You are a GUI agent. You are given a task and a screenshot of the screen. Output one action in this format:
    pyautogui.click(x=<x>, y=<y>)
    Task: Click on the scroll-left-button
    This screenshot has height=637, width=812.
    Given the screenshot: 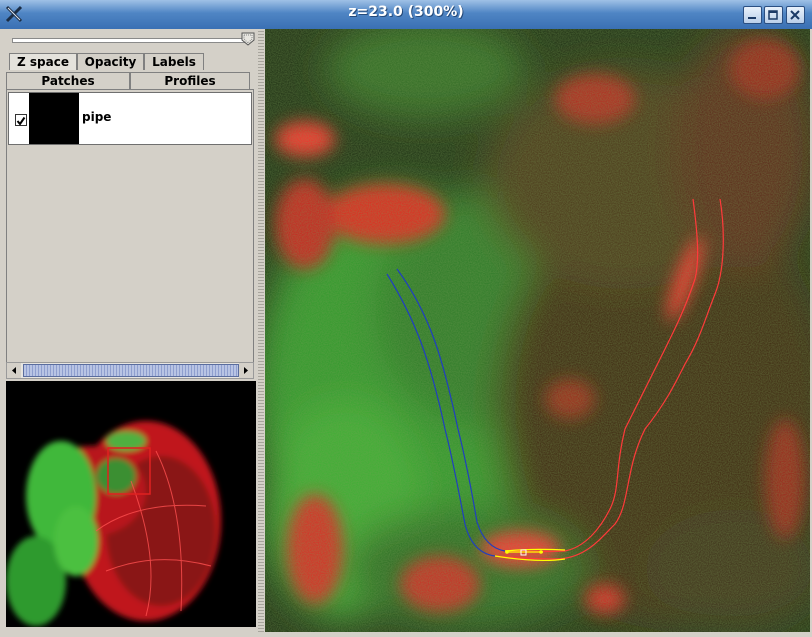 What is the action you would take?
    pyautogui.click(x=14, y=370)
    